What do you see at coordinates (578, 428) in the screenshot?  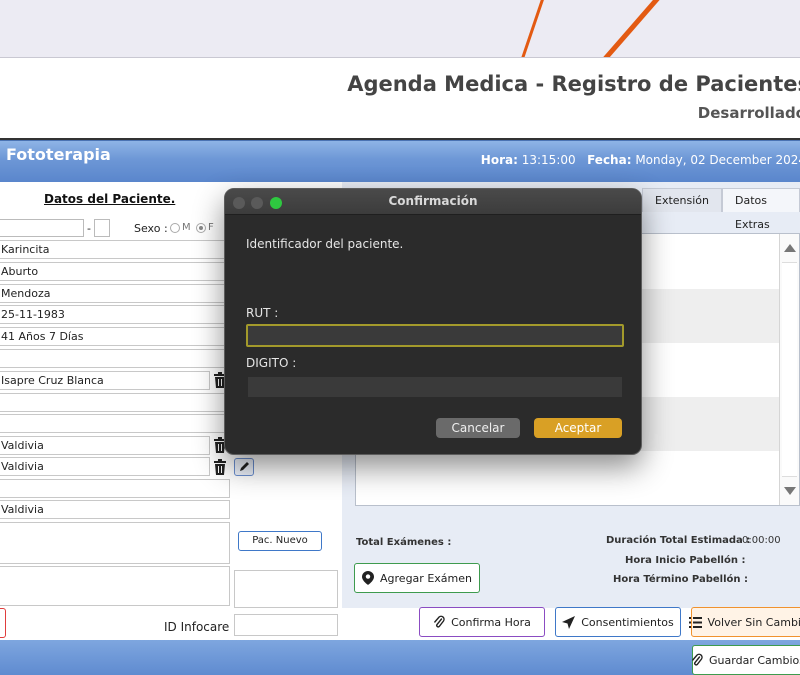 I see `accept-button: Aceptar` at bounding box center [578, 428].